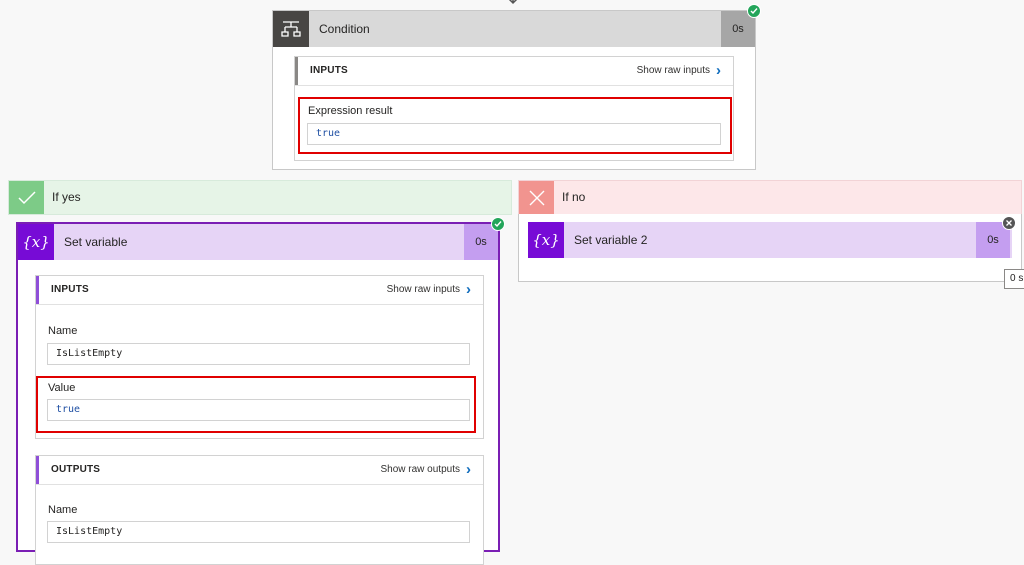 This screenshot has width=1024, height=565. What do you see at coordinates (291, 29) in the screenshot?
I see `condition-icon` at bounding box center [291, 29].